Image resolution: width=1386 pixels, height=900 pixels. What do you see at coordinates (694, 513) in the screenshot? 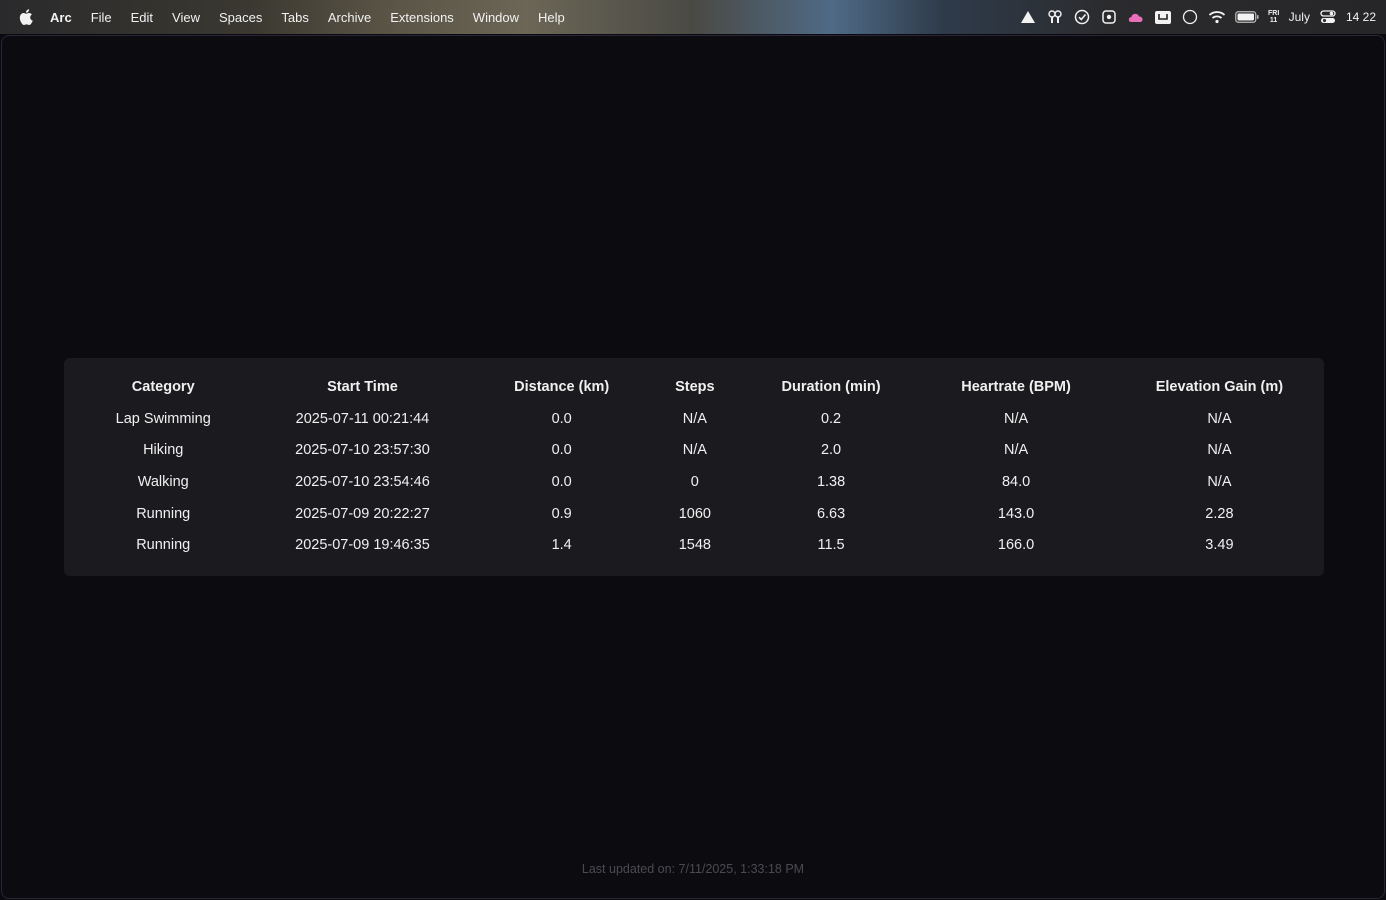
I see `cell-steps: 1060` at bounding box center [694, 513].